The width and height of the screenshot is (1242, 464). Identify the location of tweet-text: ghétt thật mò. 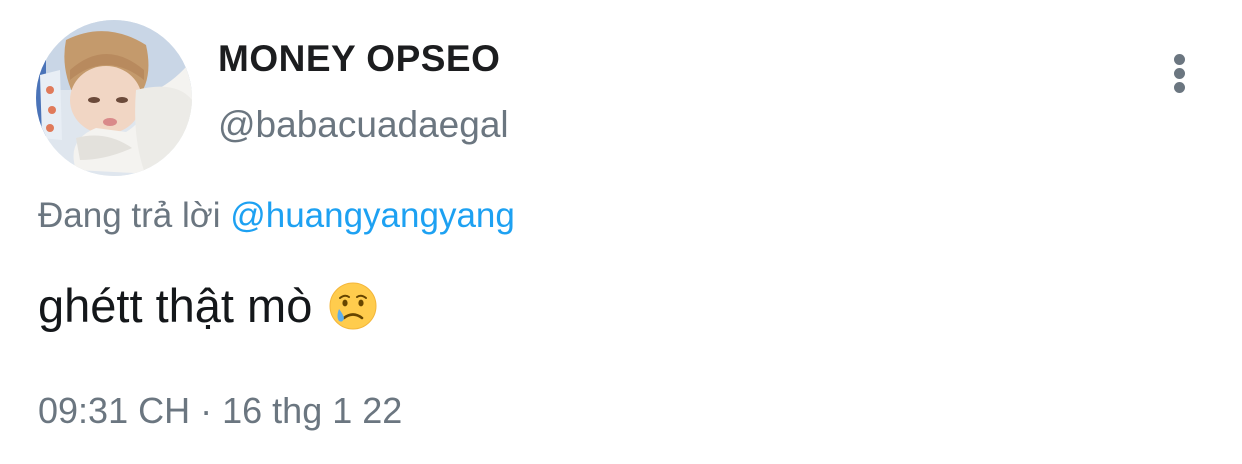
(175, 305).